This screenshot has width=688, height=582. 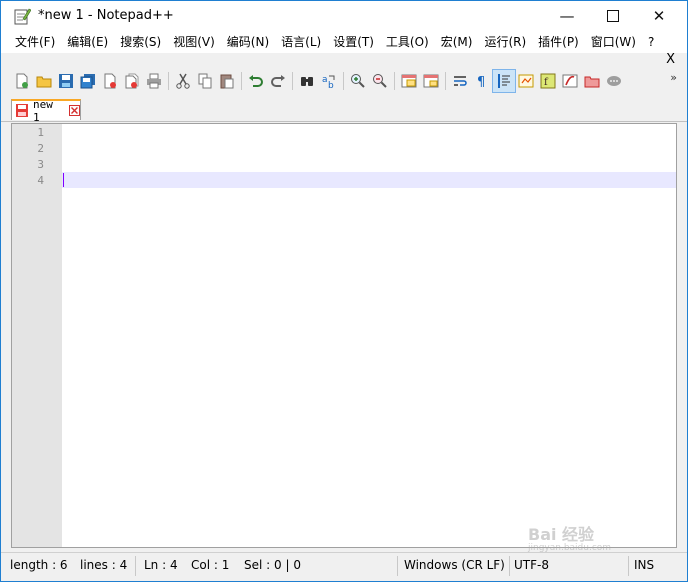 I want to click on zoom-out-button, so click(x=380, y=81).